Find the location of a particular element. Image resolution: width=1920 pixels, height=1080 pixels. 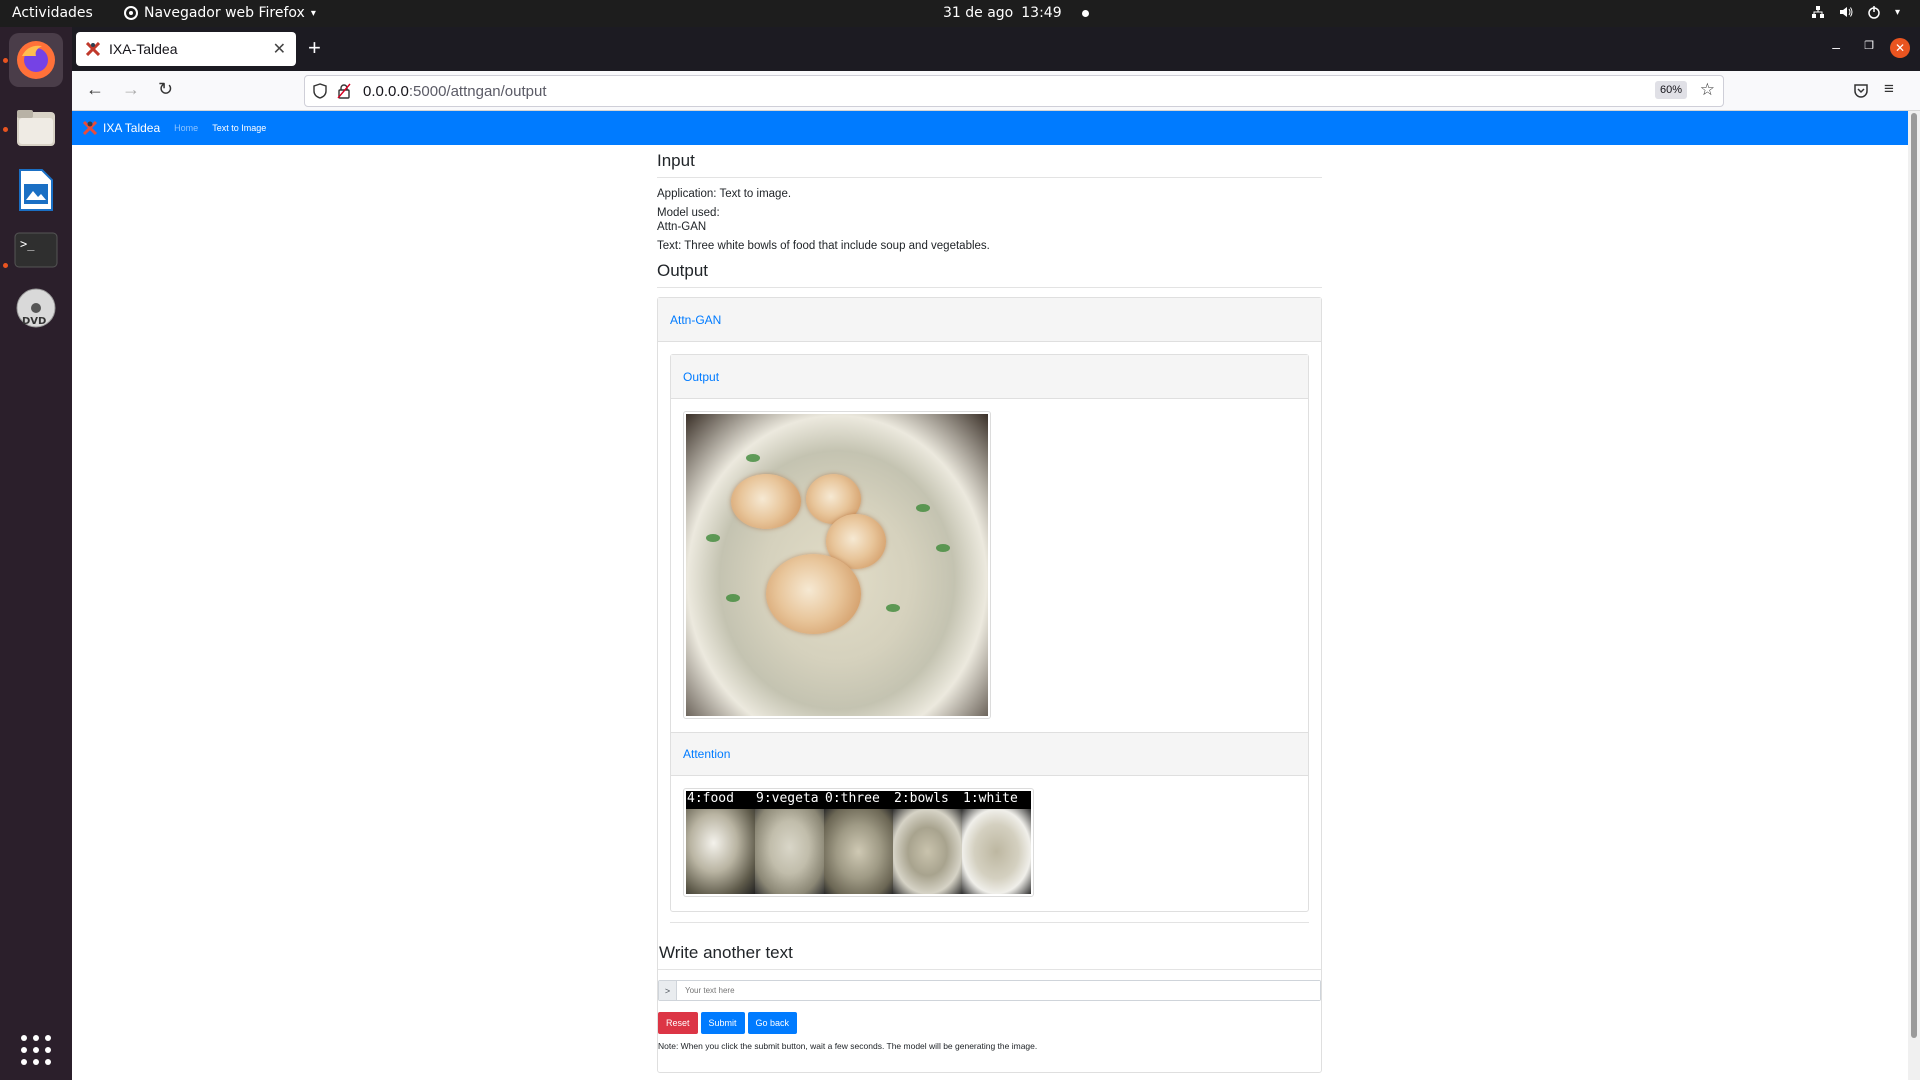

dvd-icon: DVD is located at coordinates (36, 308).